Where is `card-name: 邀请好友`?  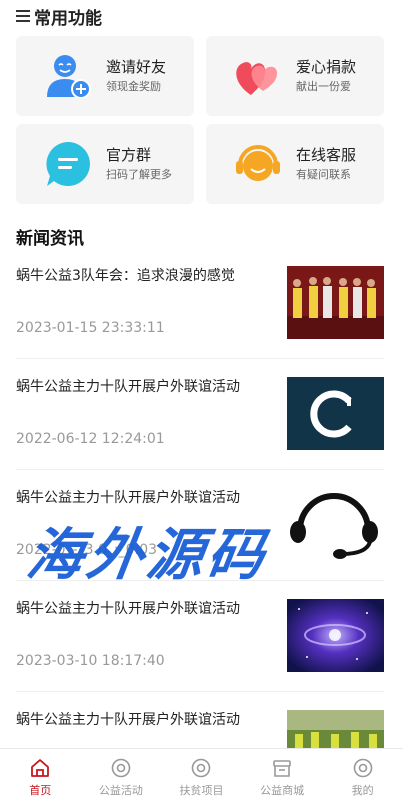
card-name: 邀请好友 is located at coordinates (136, 67).